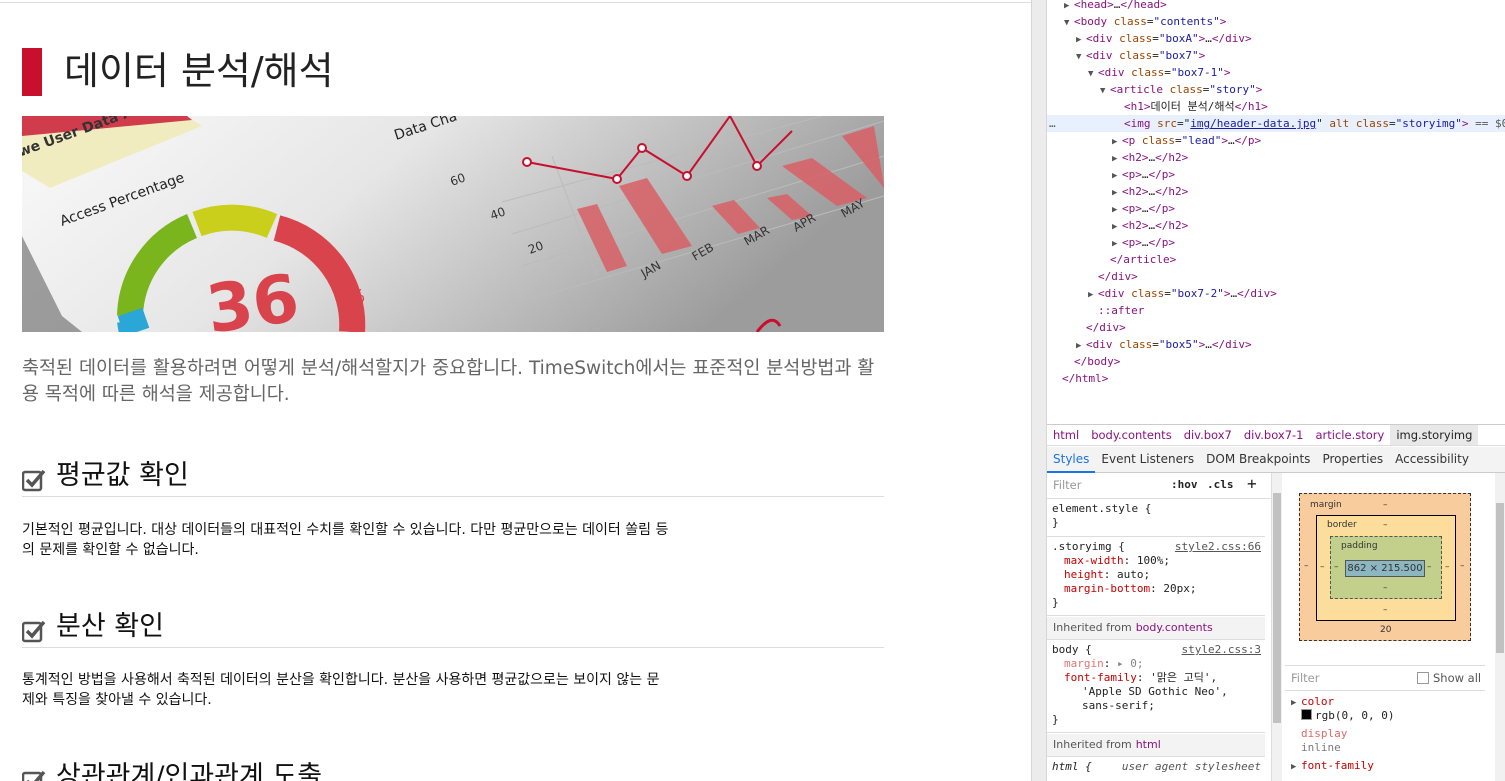 This screenshot has height=781, width=1505. What do you see at coordinates (1385, 588) in the screenshot?
I see `boxmodel-padding-bottom: –` at bounding box center [1385, 588].